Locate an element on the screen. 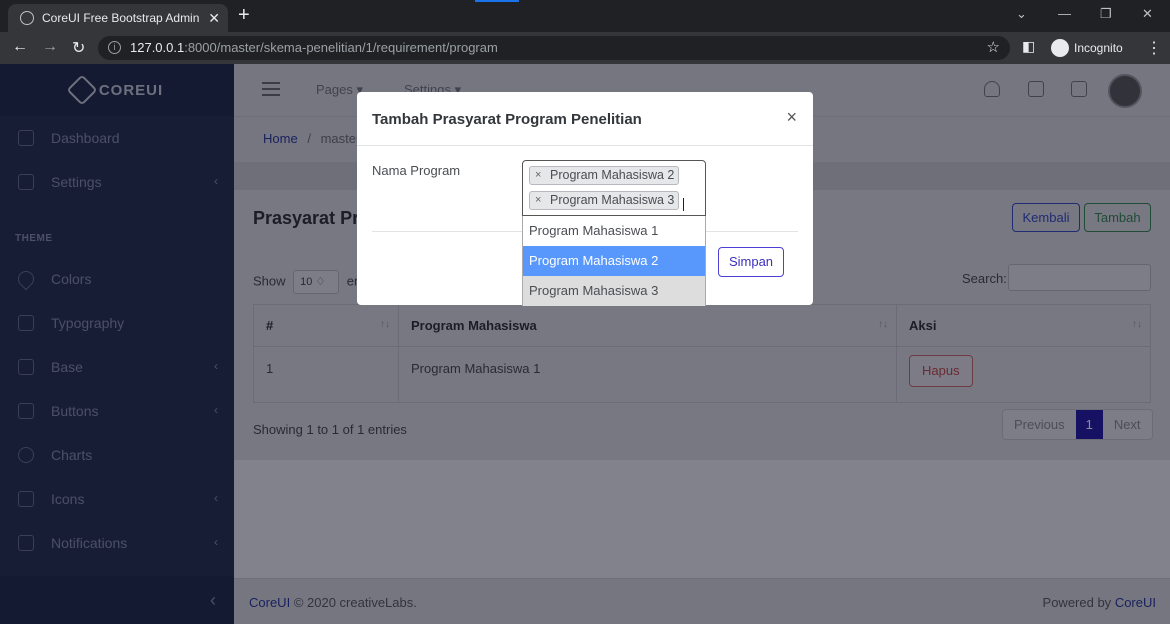 This screenshot has width=1170, height=624. chip-label: Program Mahasiswa 2 is located at coordinates (612, 175).